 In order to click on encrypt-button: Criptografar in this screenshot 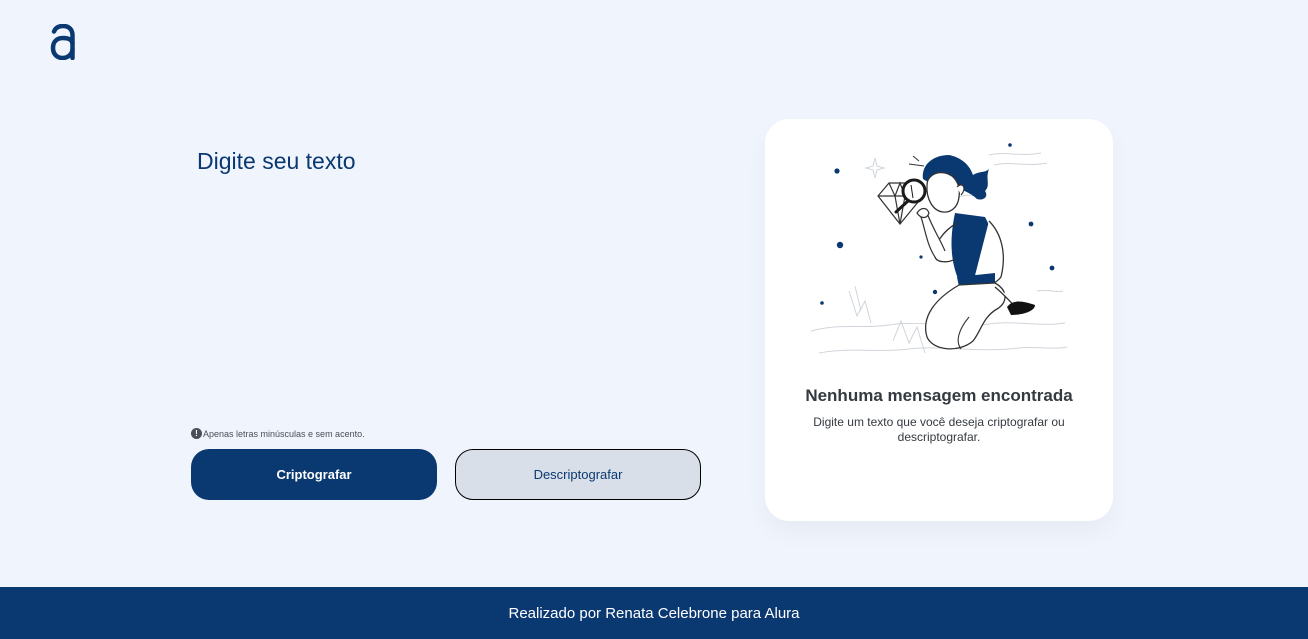, I will do `click(314, 474)`.